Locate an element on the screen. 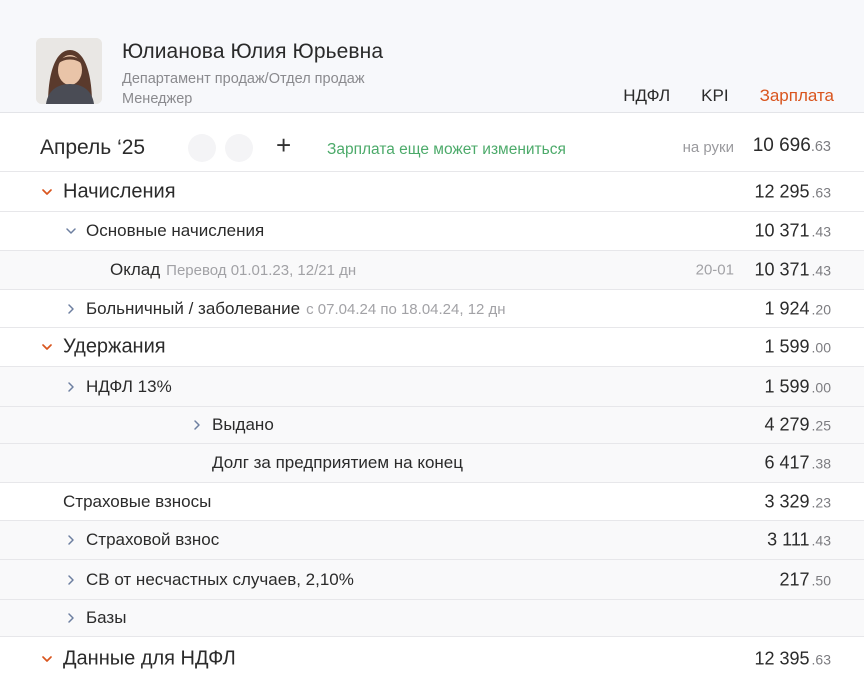  row-amount: 1 924.20 is located at coordinates (797, 308).